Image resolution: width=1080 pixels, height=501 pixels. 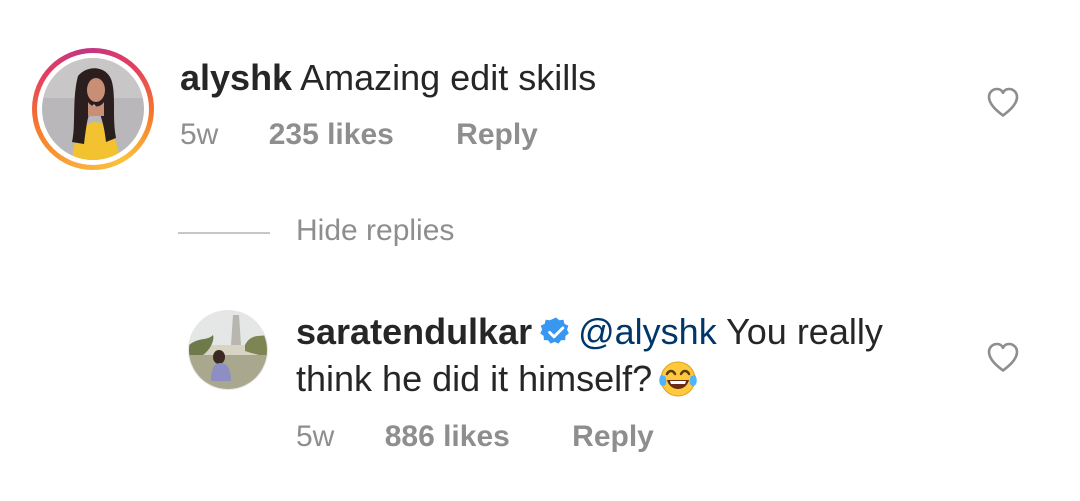 What do you see at coordinates (804, 331) in the screenshot?
I see `reply-text-line-1: You really` at bounding box center [804, 331].